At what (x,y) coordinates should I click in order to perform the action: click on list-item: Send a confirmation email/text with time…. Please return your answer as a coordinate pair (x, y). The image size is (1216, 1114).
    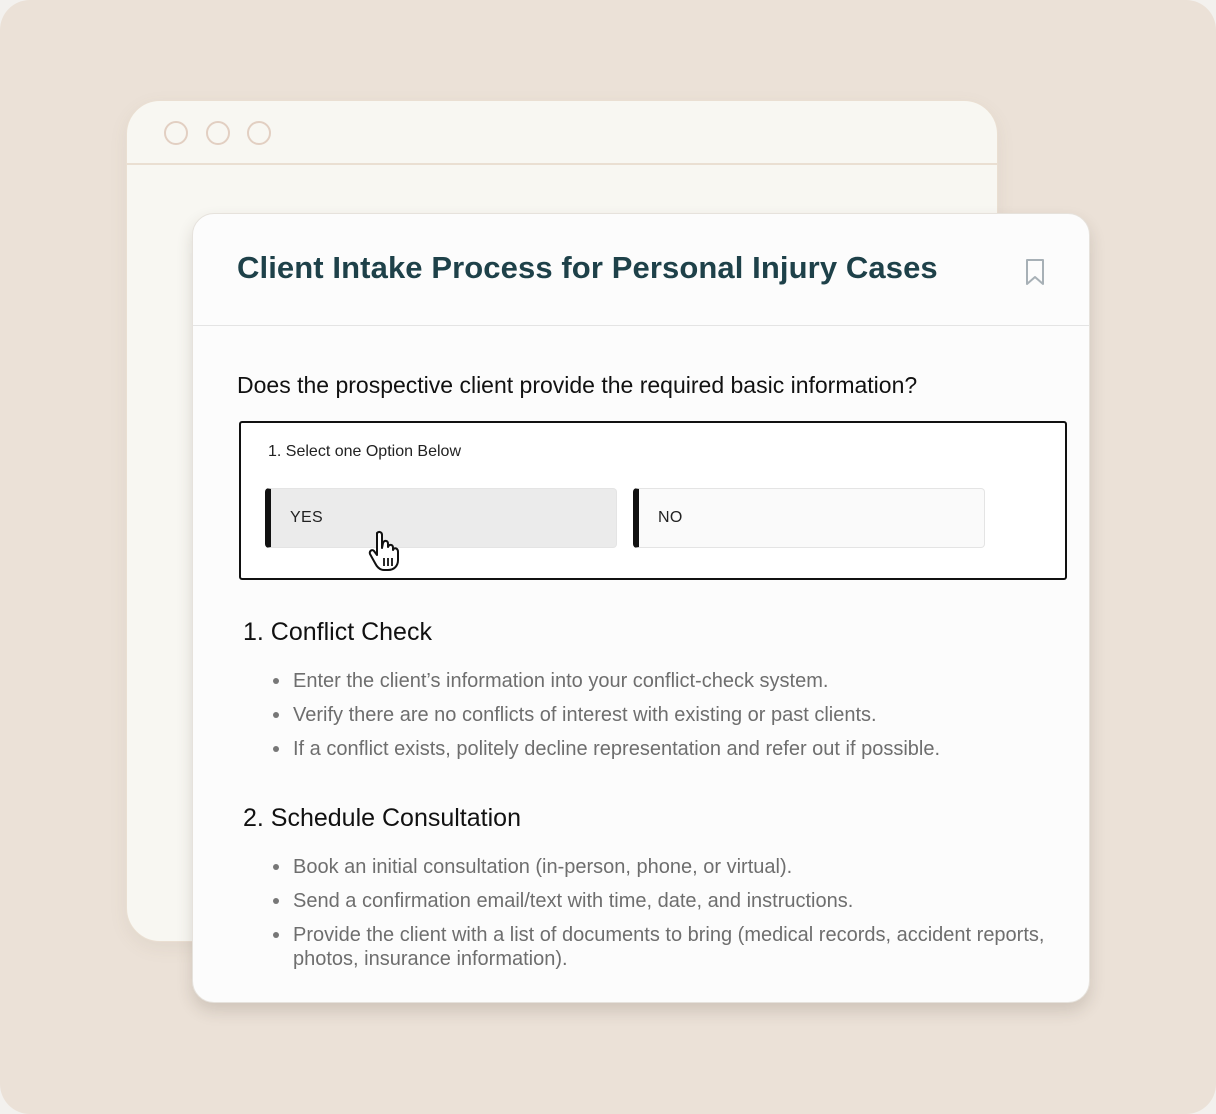
    Looking at the image, I should click on (662, 901).